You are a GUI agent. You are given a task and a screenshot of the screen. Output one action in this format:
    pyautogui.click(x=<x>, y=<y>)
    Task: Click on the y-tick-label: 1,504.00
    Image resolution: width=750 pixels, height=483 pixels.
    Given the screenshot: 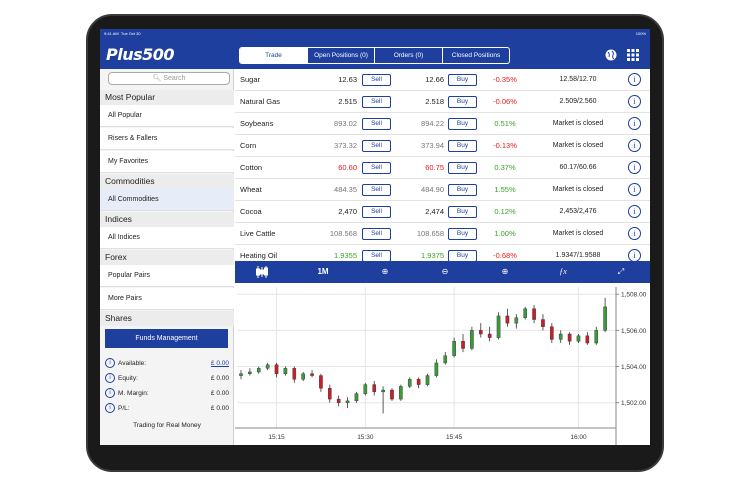 What is the action you would take?
    pyautogui.click(x=634, y=367)
    